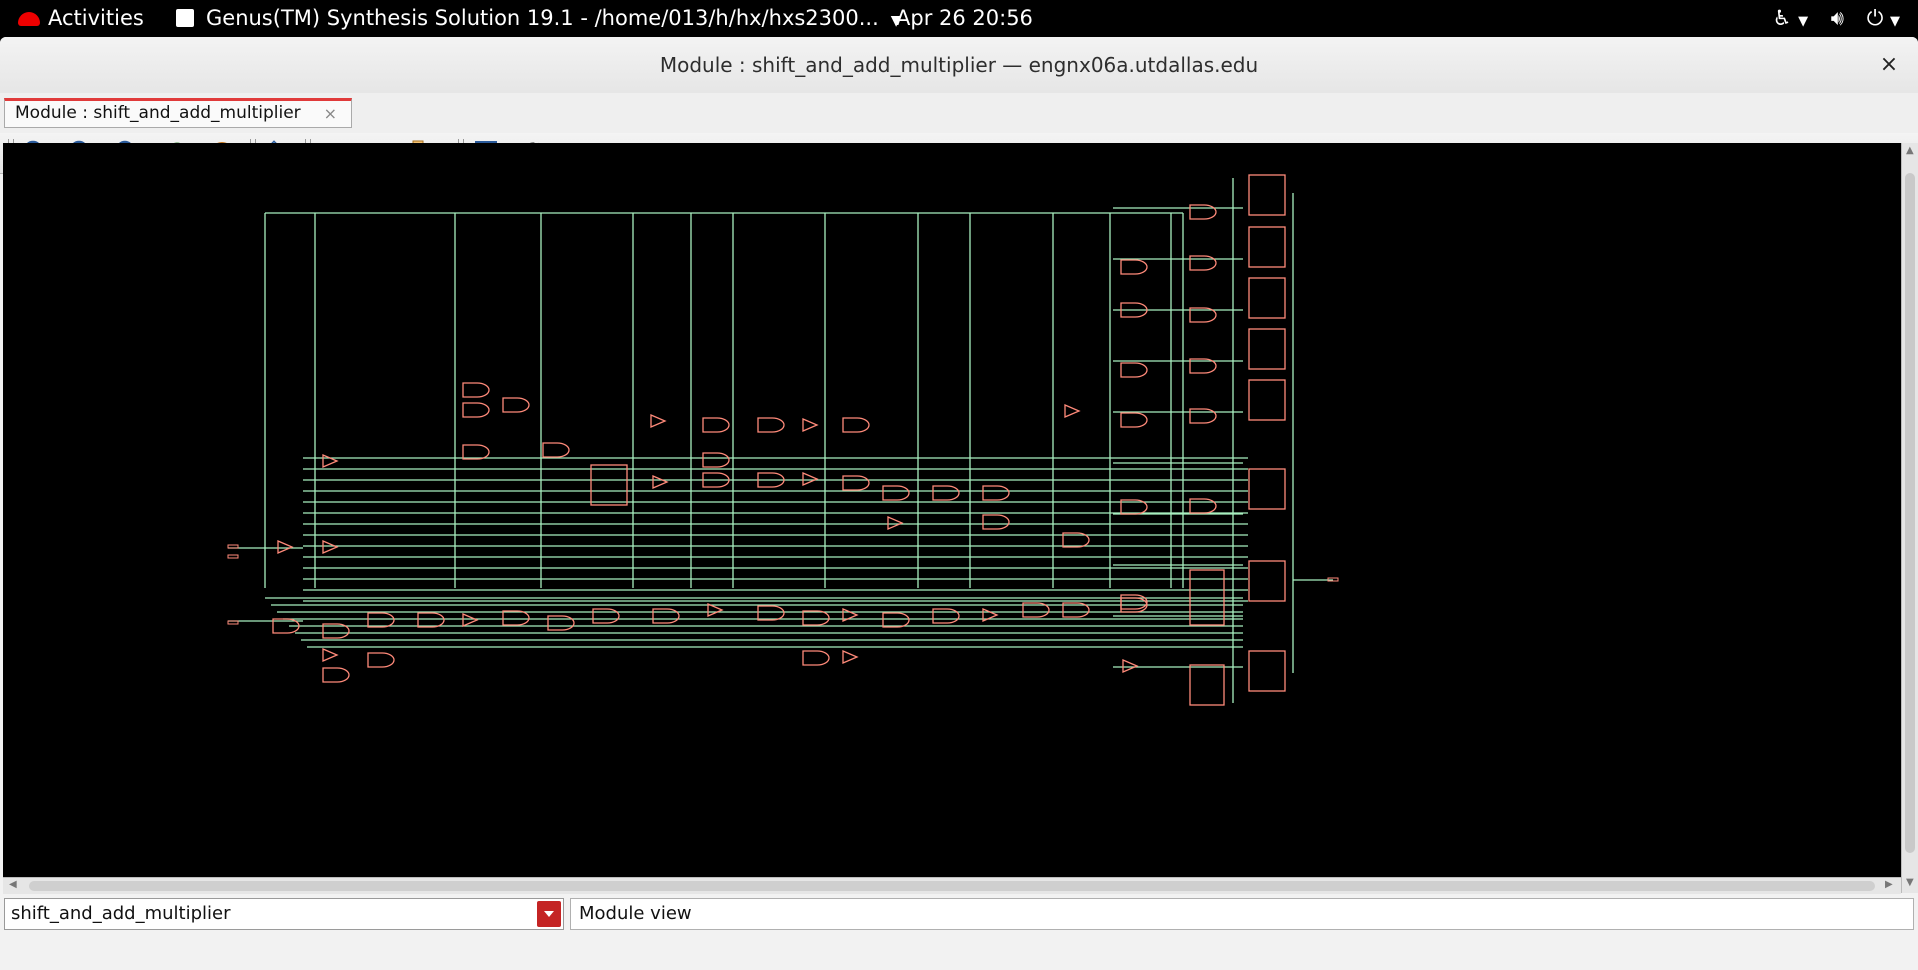 Image resolution: width=1918 pixels, height=970 pixels. I want to click on horizontal-scroll-thumb, so click(952, 886).